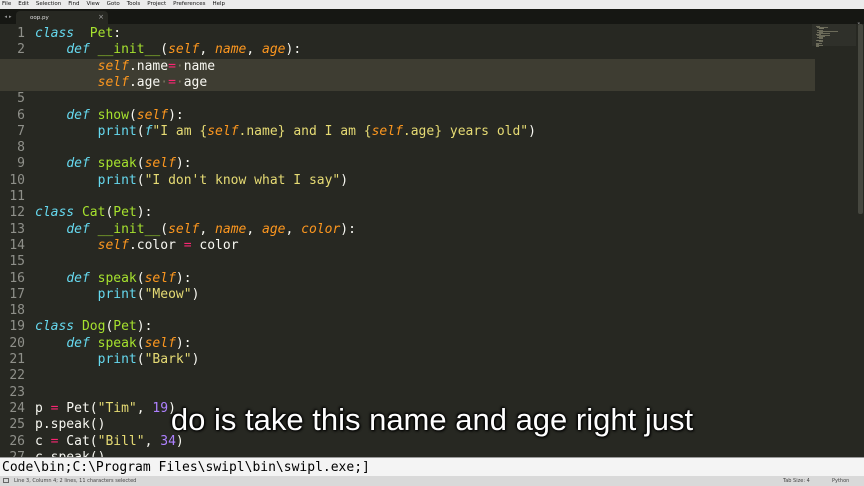  What do you see at coordinates (101, 17) in the screenshot?
I see `close-icon: ×` at bounding box center [101, 17].